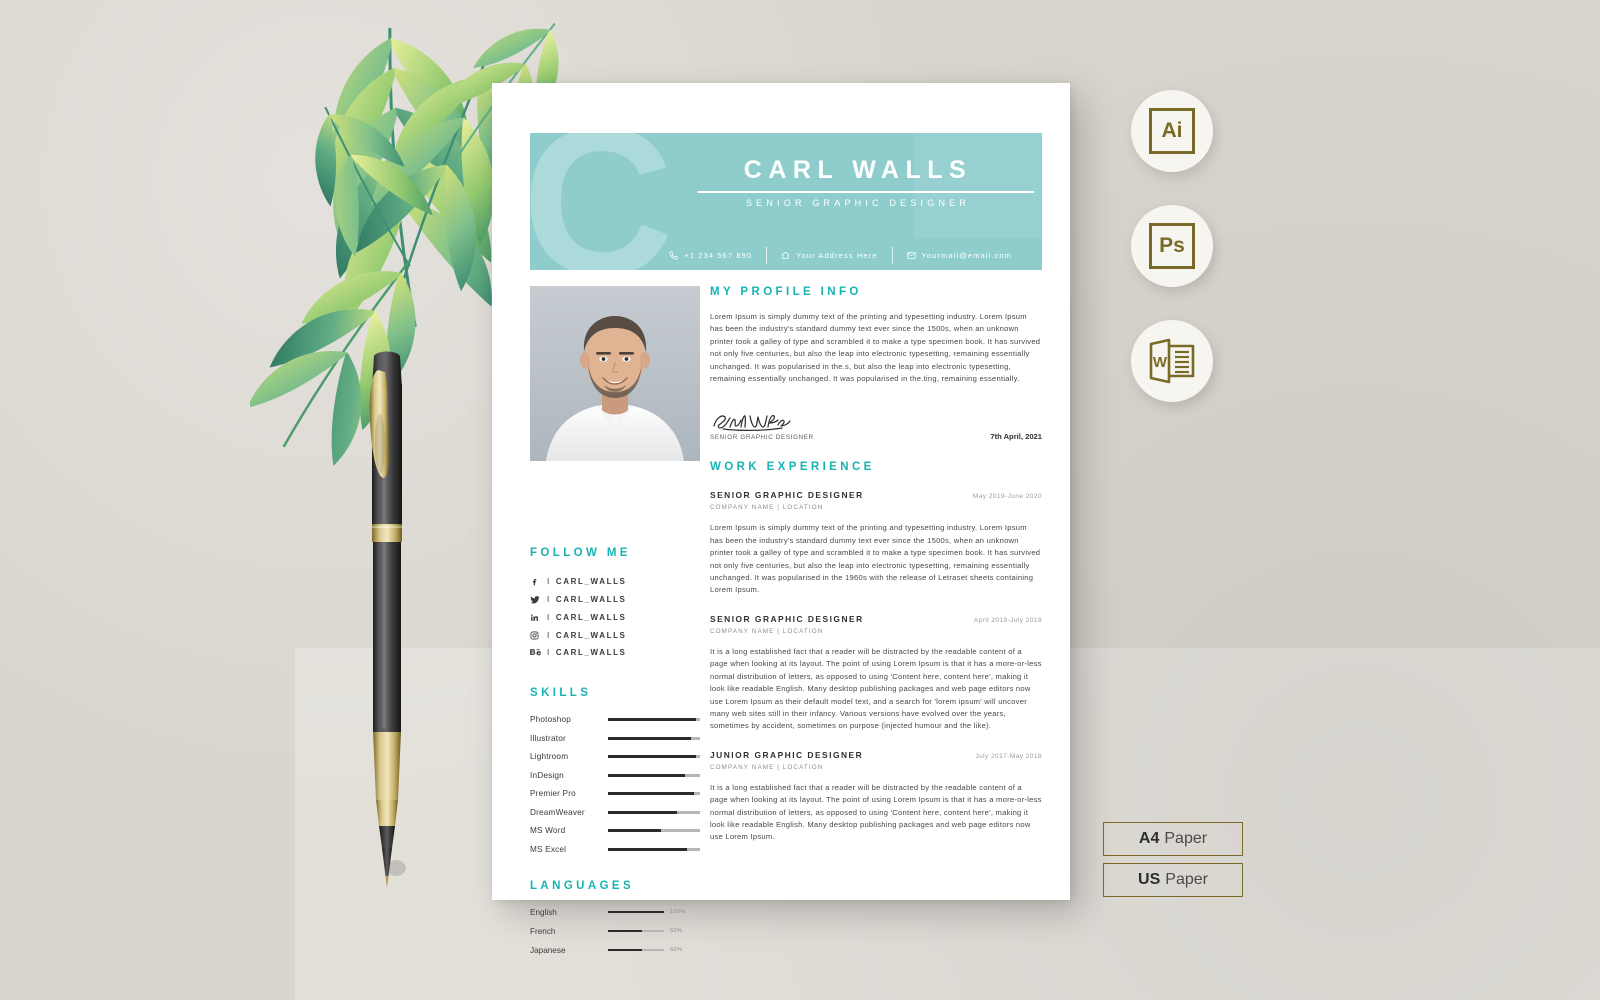 Image resolution: width=1600 pixels, height=1000 pixels. What do you see at coordinates (547, 775) in the screenshot?
I see `skill-name: InDesign` at bounding box center [547, 775].